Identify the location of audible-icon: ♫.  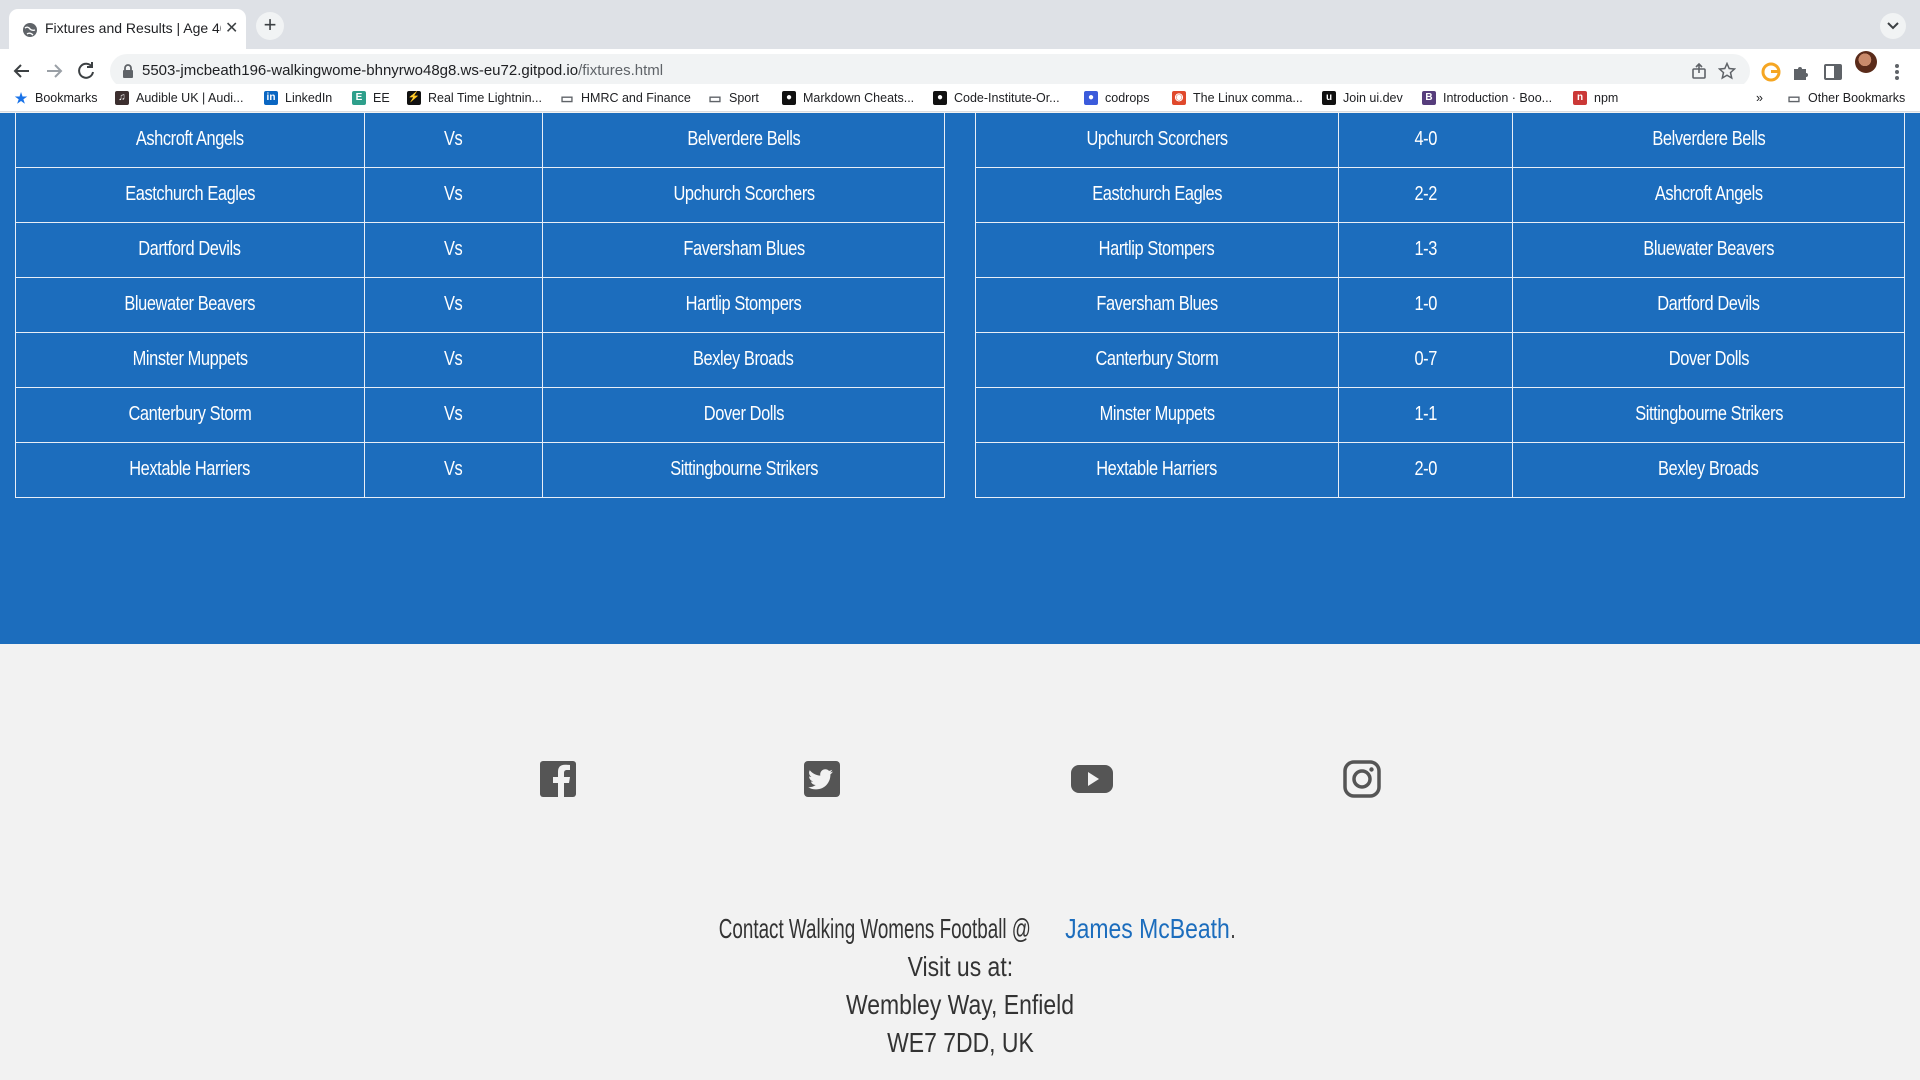
(122, 98).